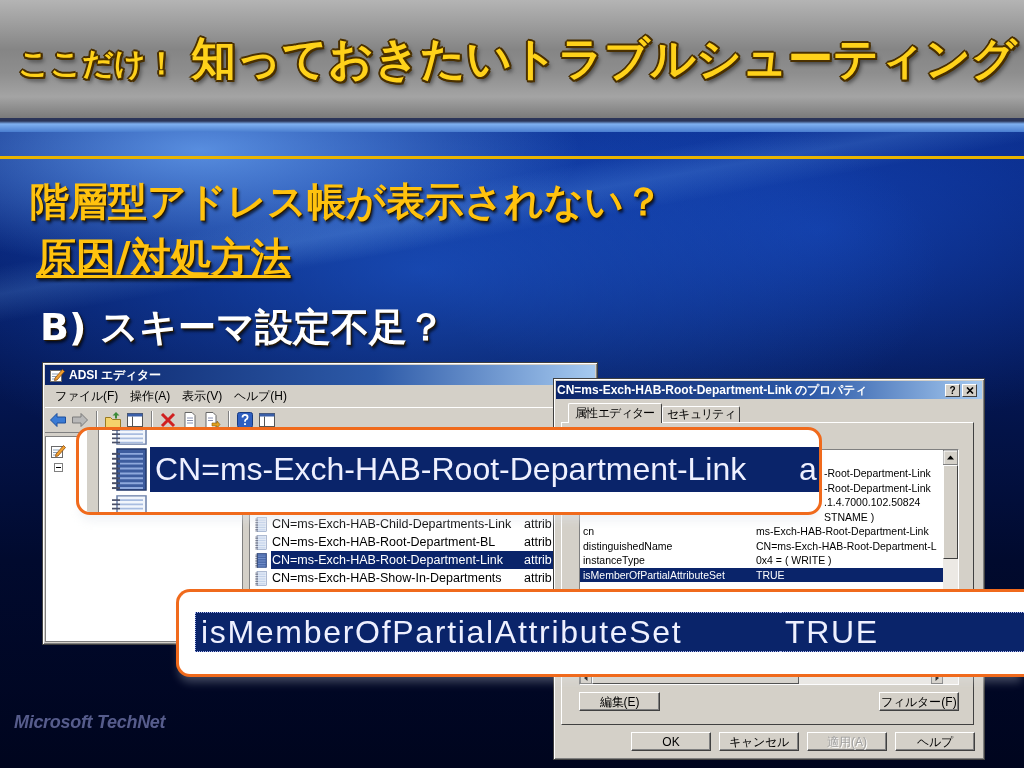  Describe the element at coordinates (919, 701) in the screenshot. I see `filter-button: フィルター(F)` at that location.